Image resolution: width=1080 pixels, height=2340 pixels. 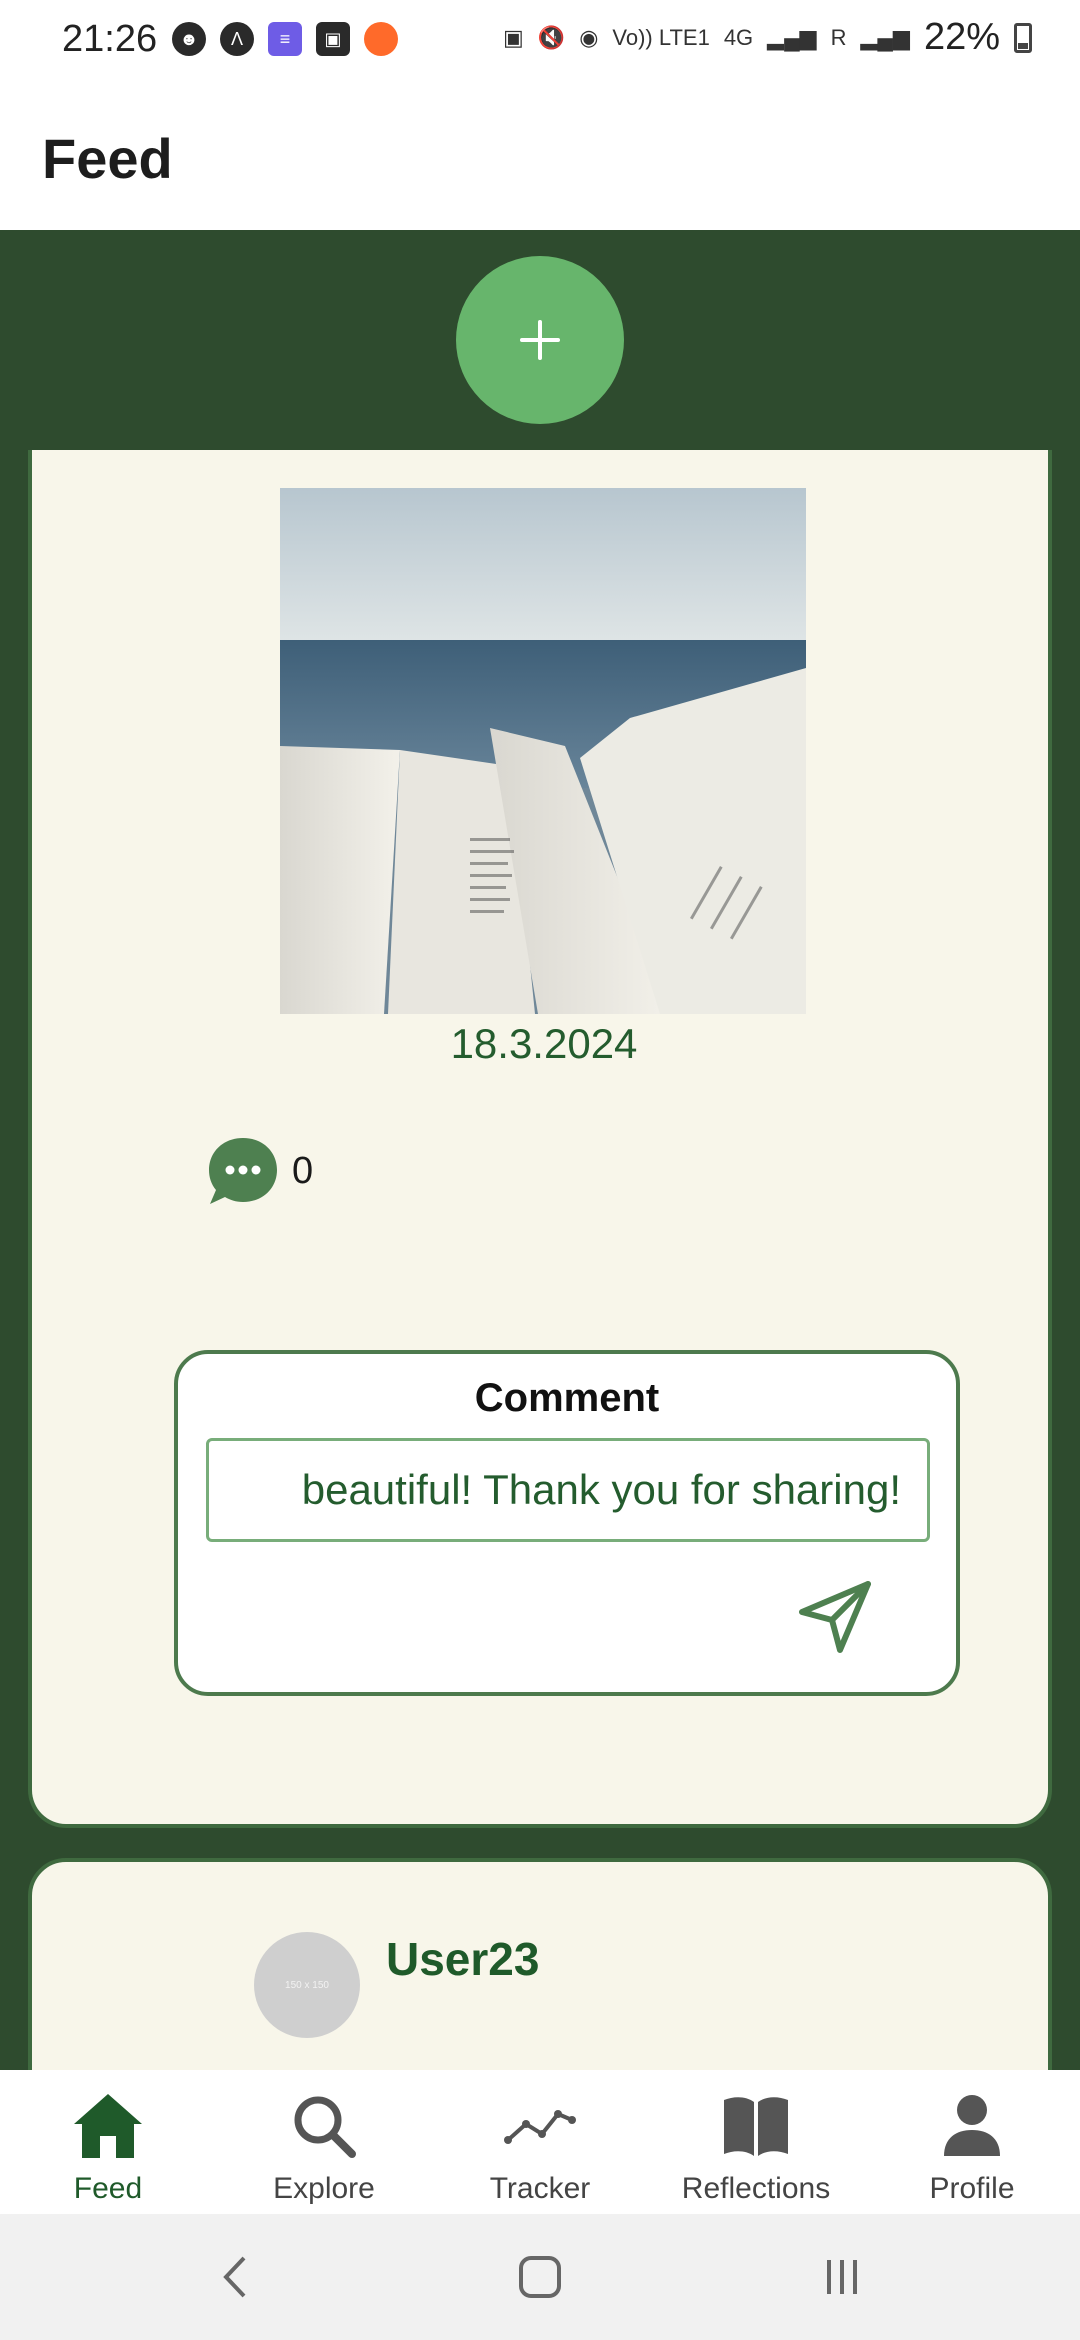 I want to click on book-icon, so click(x=756, y=2126).